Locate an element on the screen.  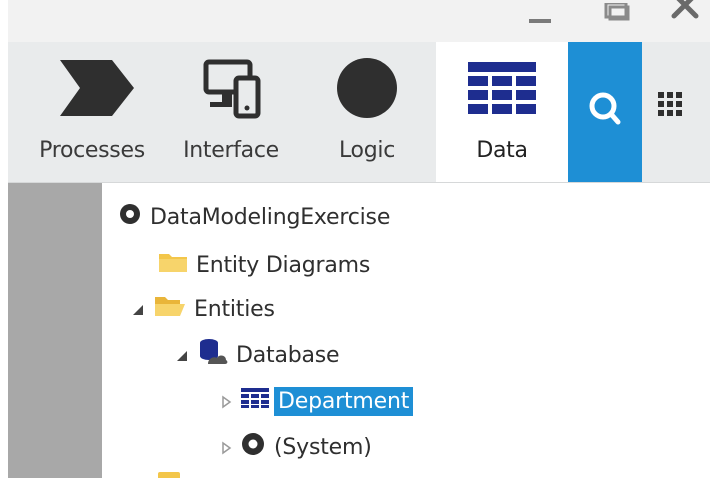
tree-item-entities: Entities is located at coordinates (202, 309).